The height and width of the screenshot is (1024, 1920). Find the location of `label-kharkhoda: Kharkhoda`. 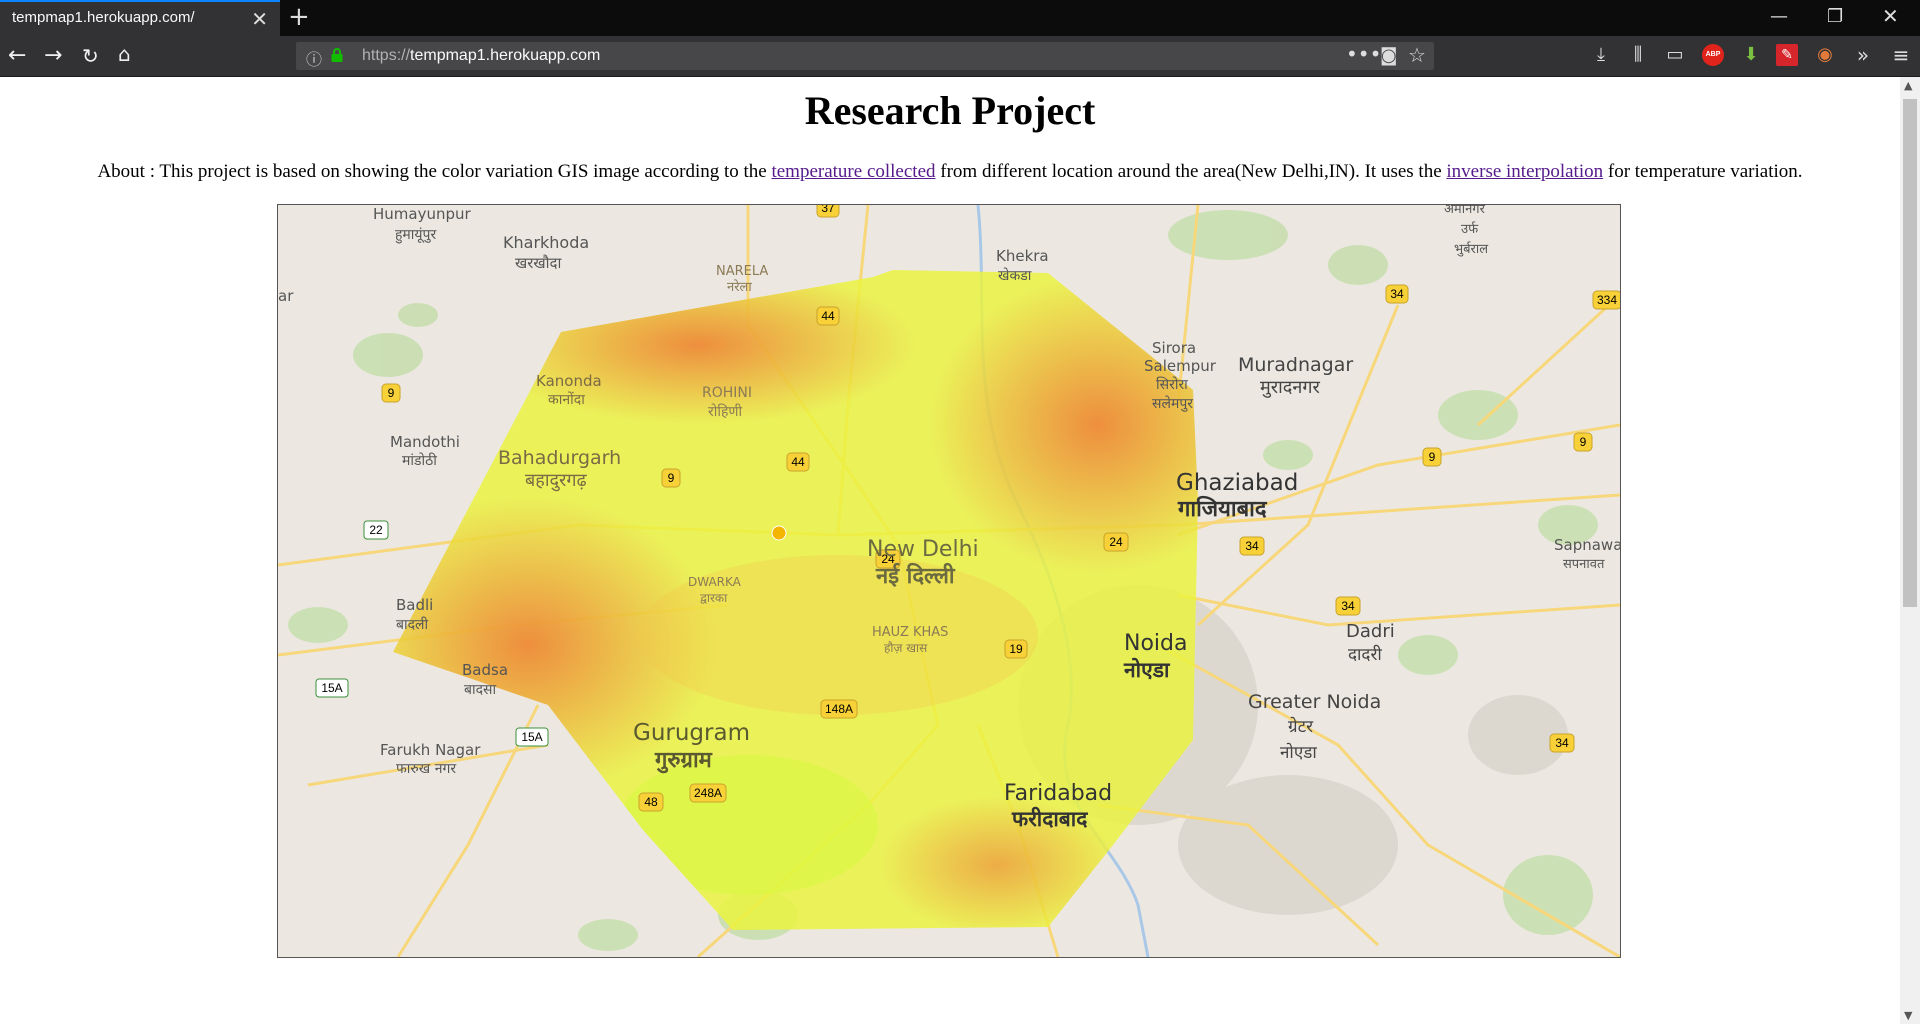

label-kharkhoda: Kharkhoda is located at coordinates (546, 242).